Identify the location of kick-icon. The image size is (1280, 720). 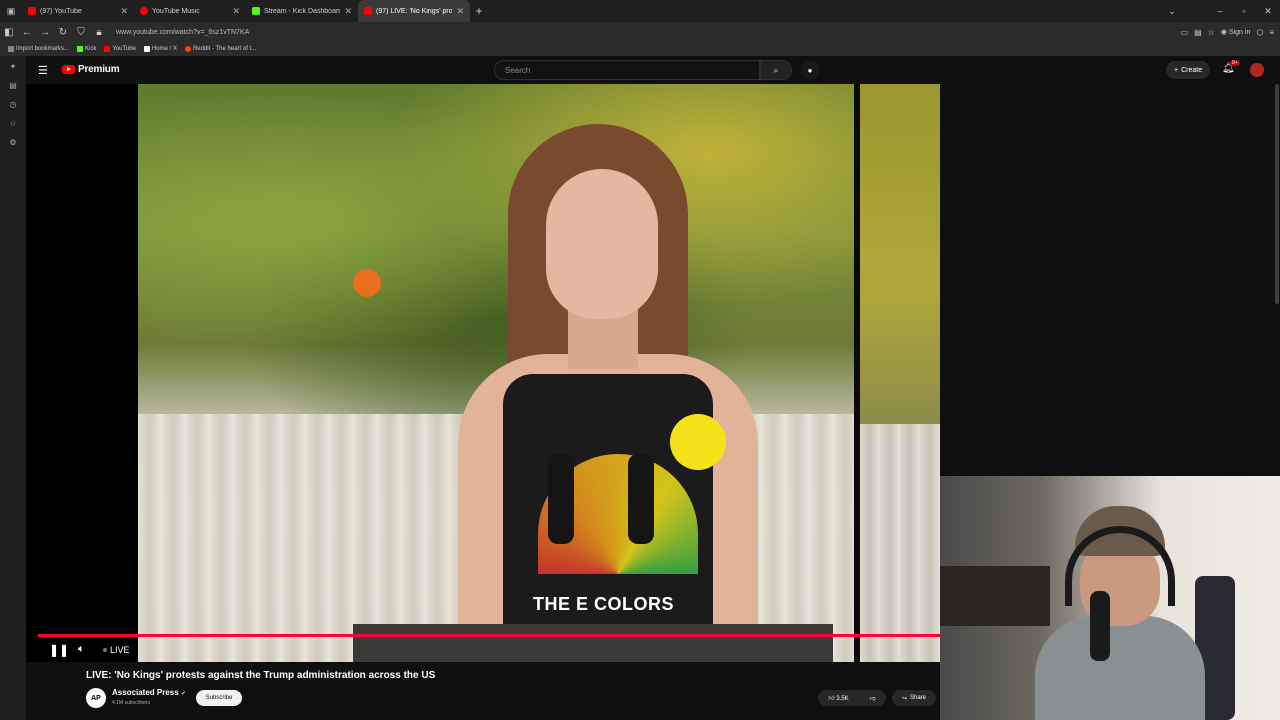
(80, 49).